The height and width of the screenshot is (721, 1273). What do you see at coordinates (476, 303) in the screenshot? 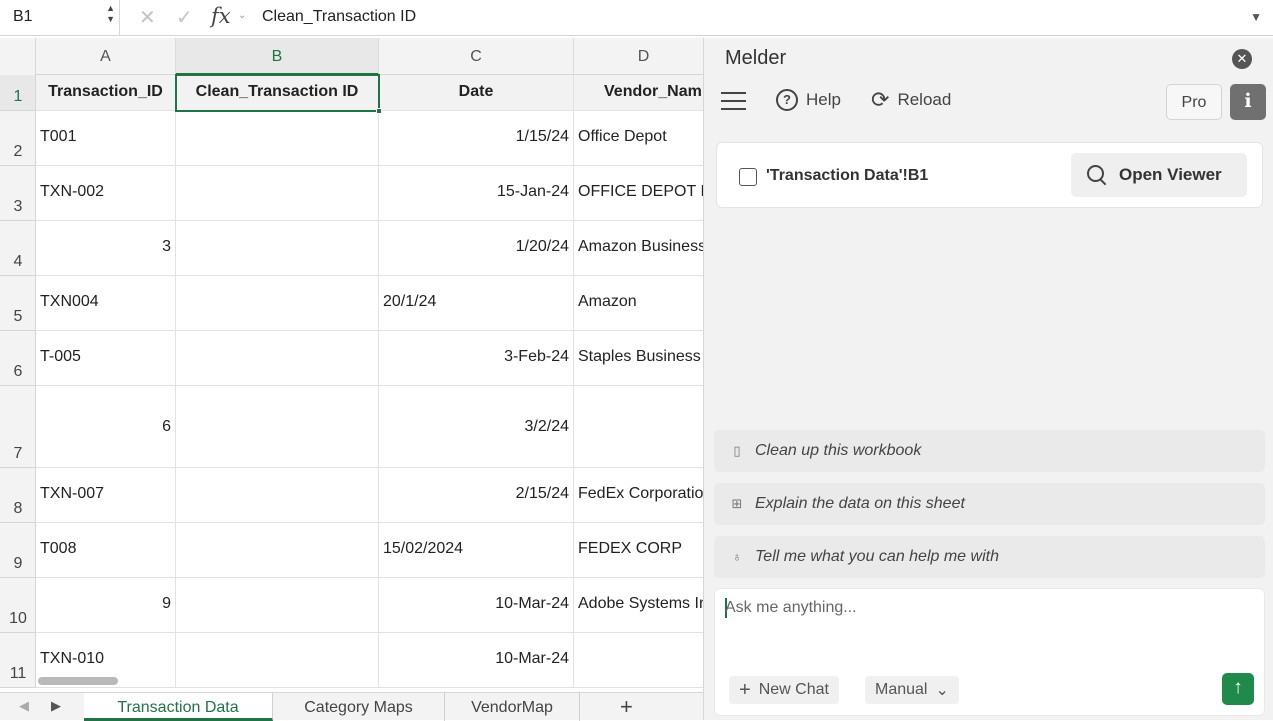
I see `cell-c5: 20/1/24` at bounding box center [476, 303].